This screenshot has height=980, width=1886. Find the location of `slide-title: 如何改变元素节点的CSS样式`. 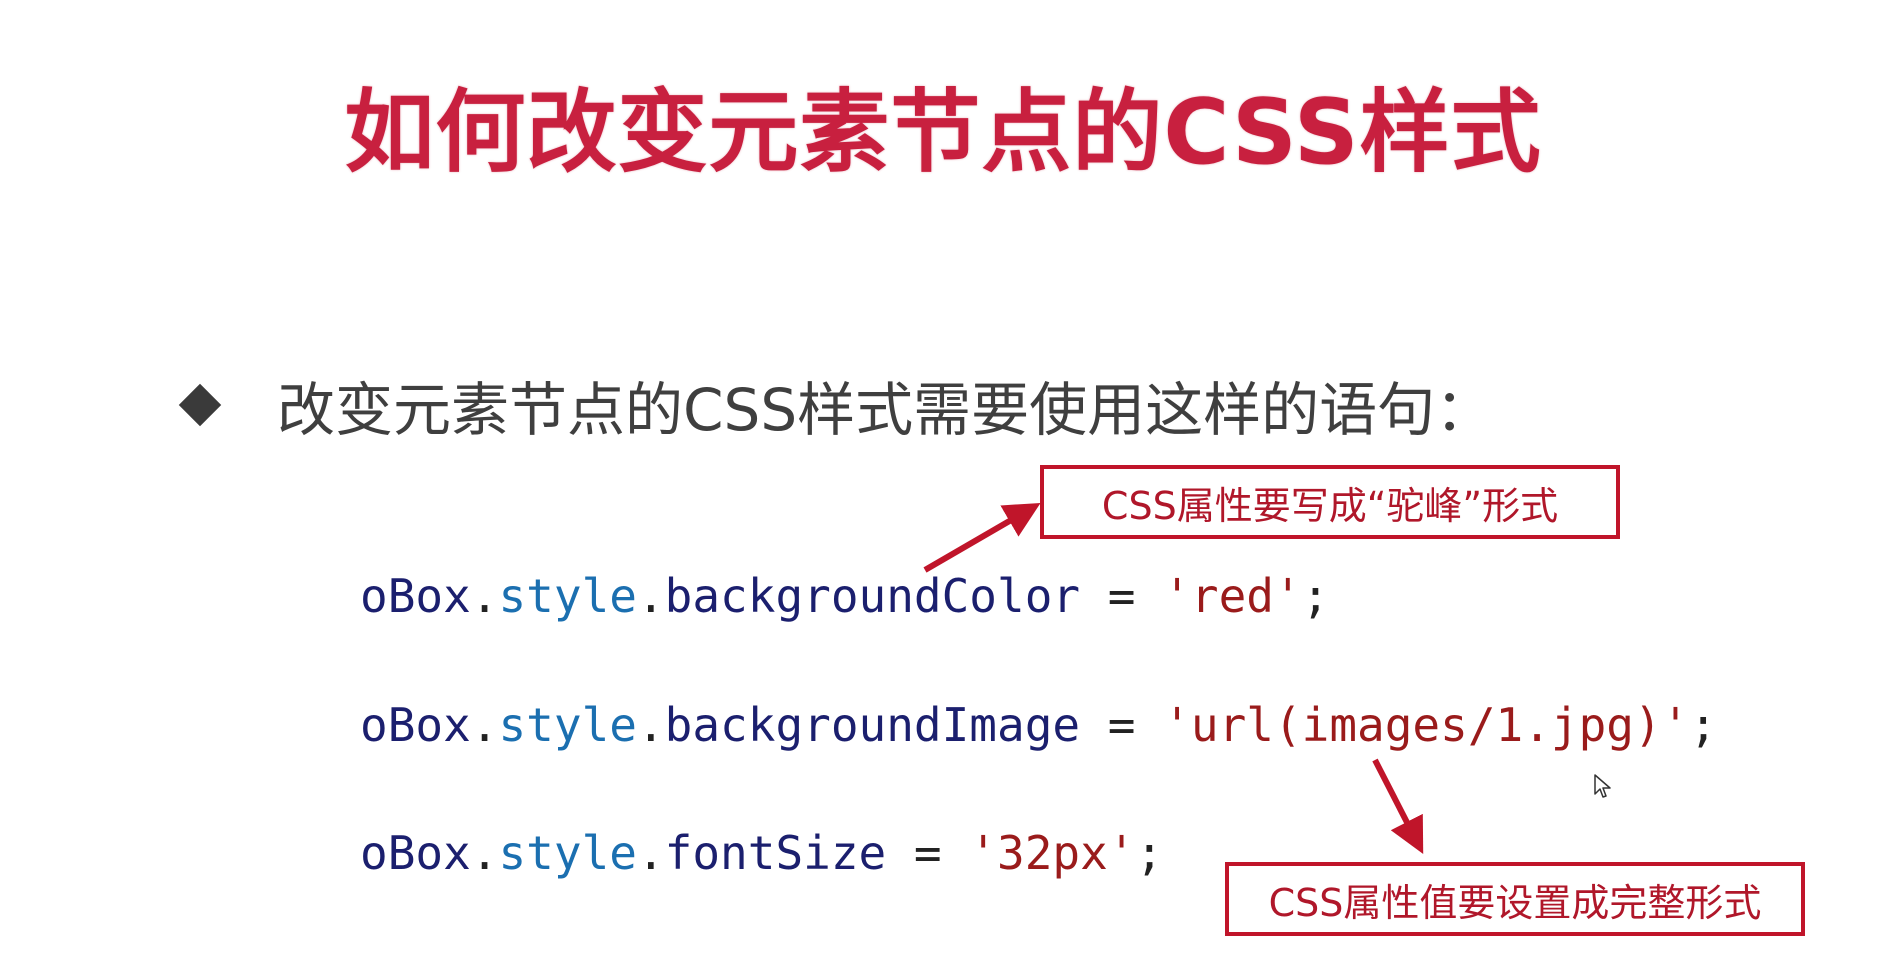

slide-title: 如何改变元素节点的CSS样式 is located at coordinates (943, 132).